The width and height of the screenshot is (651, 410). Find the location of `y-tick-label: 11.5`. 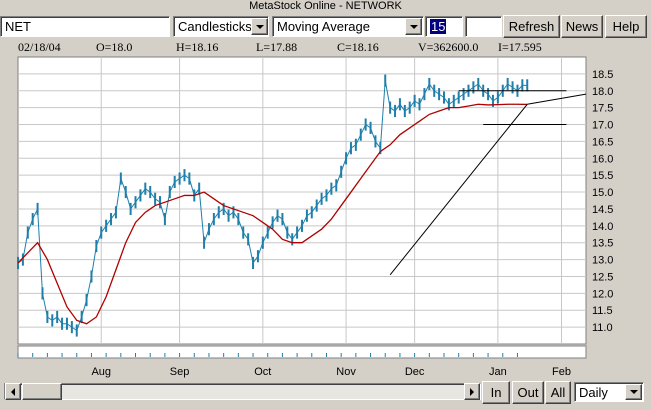

y-tick-label: 11.5 is located at coordinates (602, 311).